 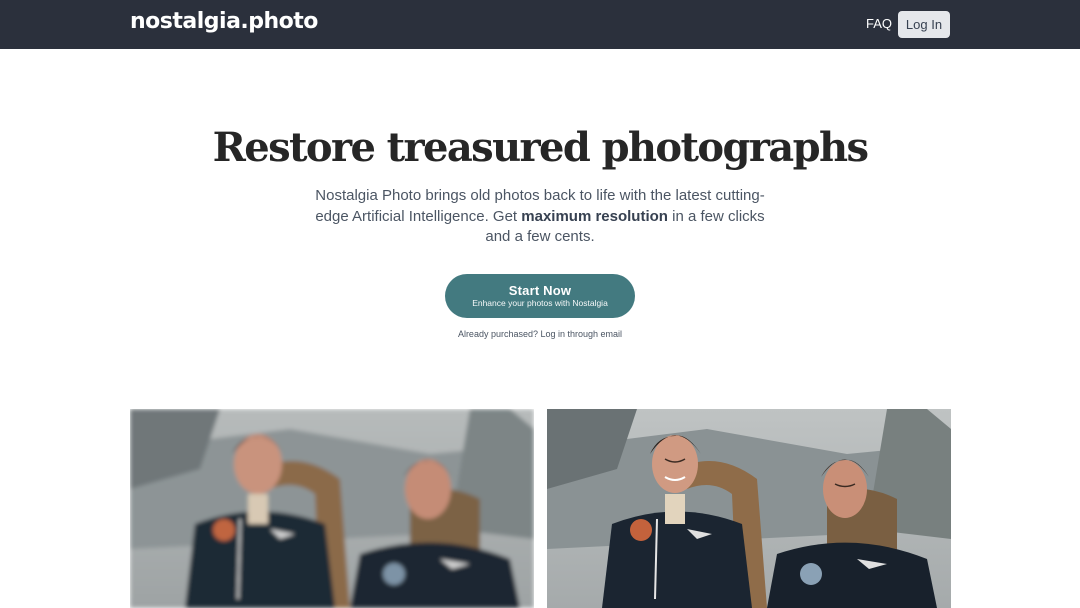 I want to click on email-login-link: Log in through email, so click(x=582, y=334).